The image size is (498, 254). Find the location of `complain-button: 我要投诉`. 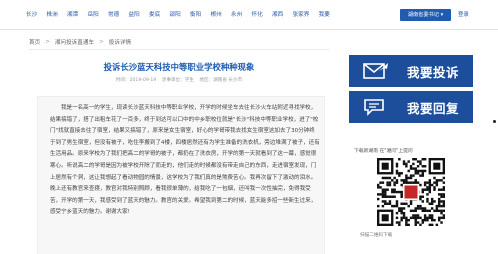

complain-button: 我要投诉 is located at coordinates (411, 71).